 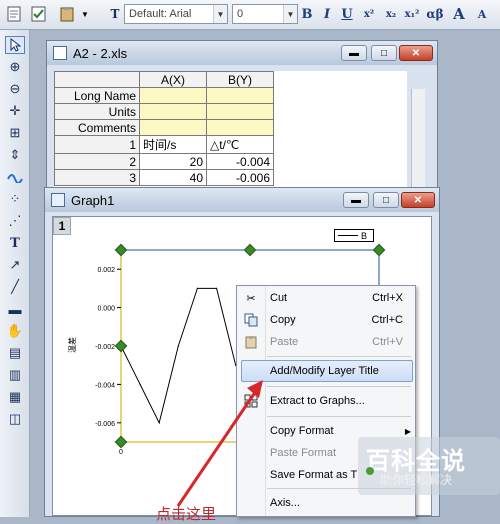 I want to click on mask-points-icon: ⁘, so click(x=15, y=199).